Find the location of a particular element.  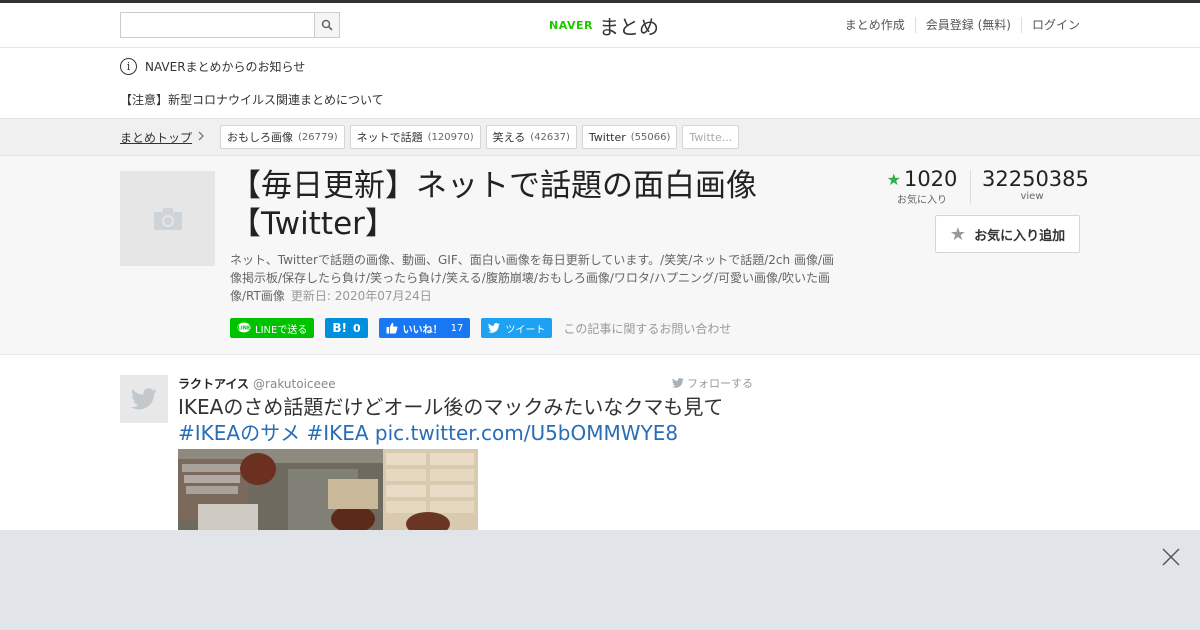

article-updated: 更新日: 2020年07月24日 is located at coordinates (361, 296).